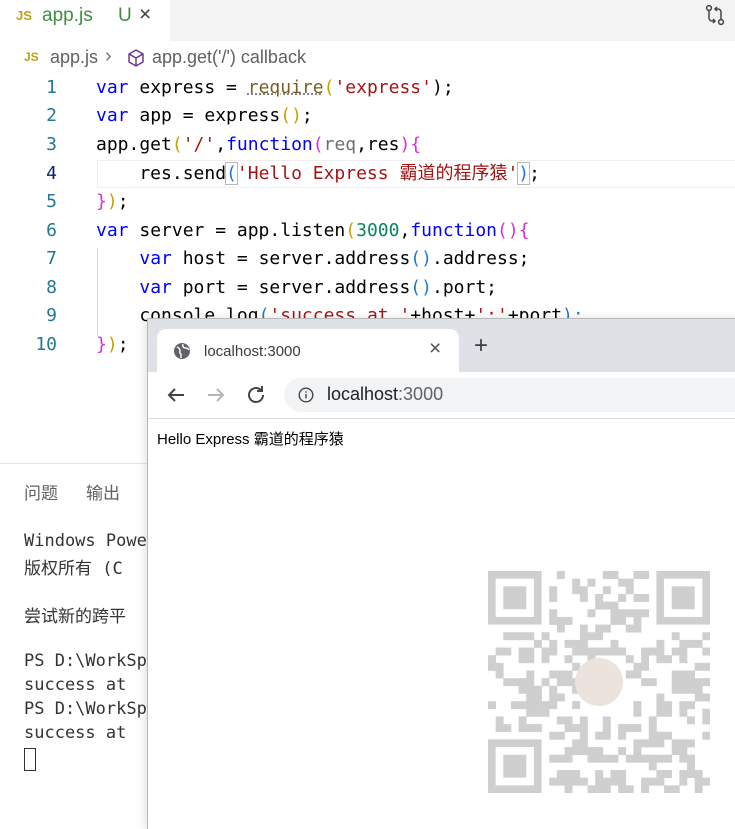 Image resolution: width=735 pixels, height=829 pixels. What do you see at coordinates (28, 88) in the screenshot?
I see `line-number: 1` at bounding box center [28, 88].